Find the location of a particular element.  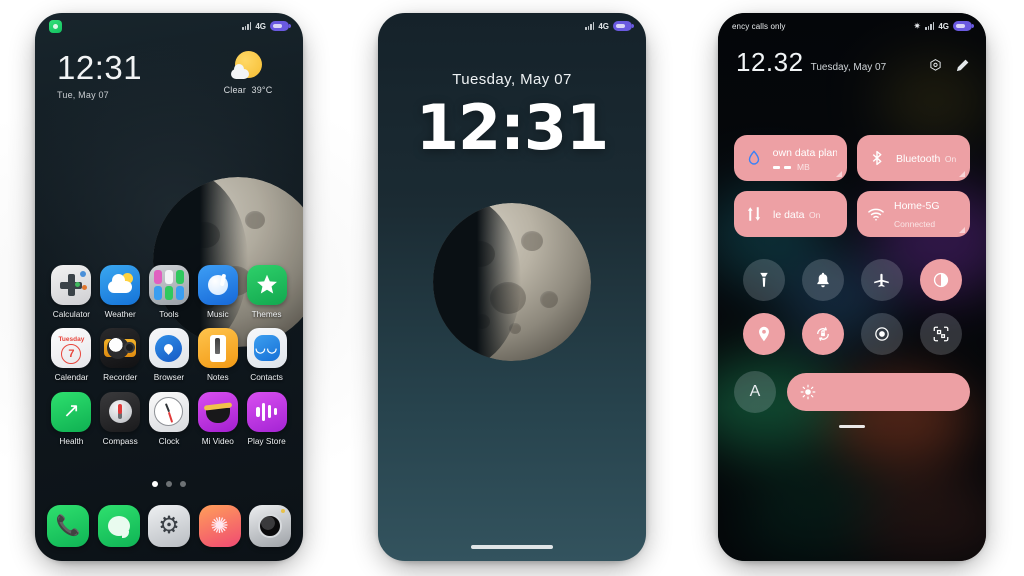

page-indicator is located at coordinates (169, 484).